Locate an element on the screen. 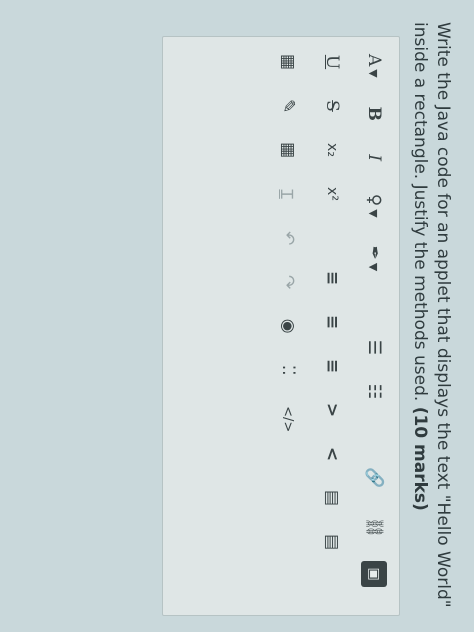 The height and width of the screenshot is (632, 474). undo-icon: ↶ is located at coordinates (288, 238).